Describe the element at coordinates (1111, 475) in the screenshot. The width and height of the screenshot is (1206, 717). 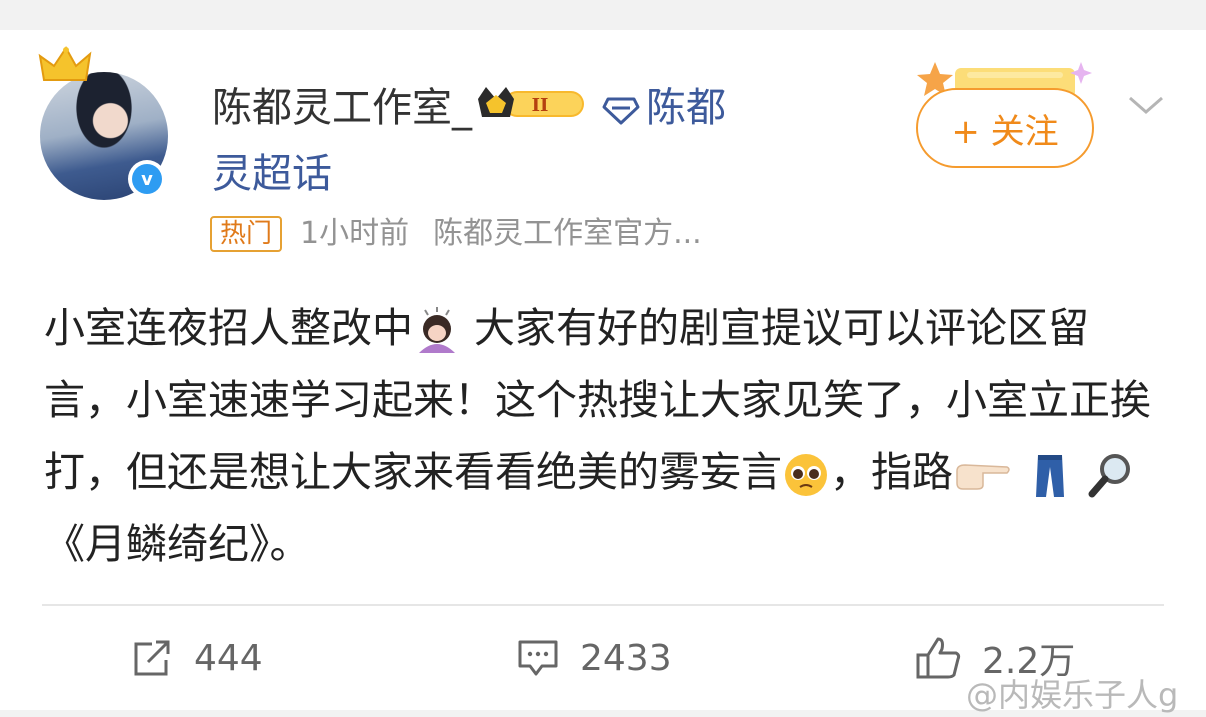
I see `magnifying-glass-emoji-icon` at that location.